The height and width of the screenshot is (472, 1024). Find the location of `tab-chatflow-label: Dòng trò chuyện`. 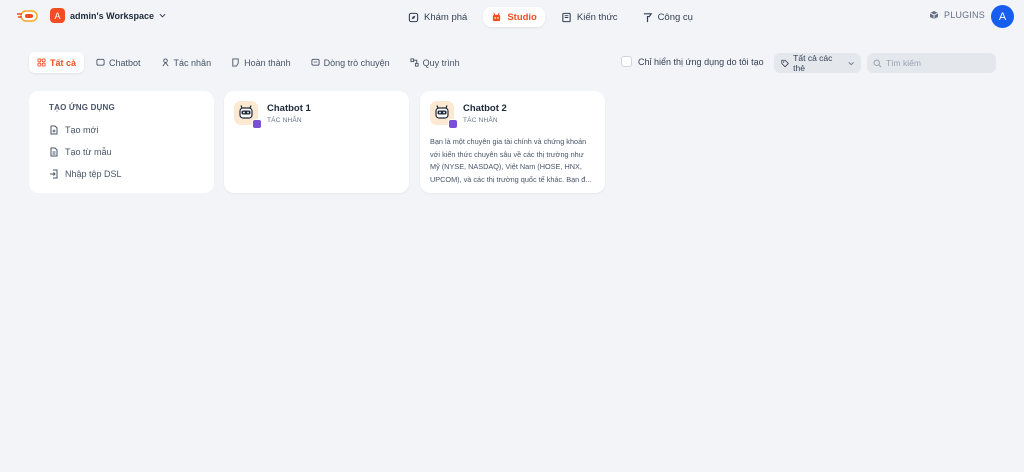

tab-chatflow-label: Dòng trò chuyện is located at coordinates (356, 62).